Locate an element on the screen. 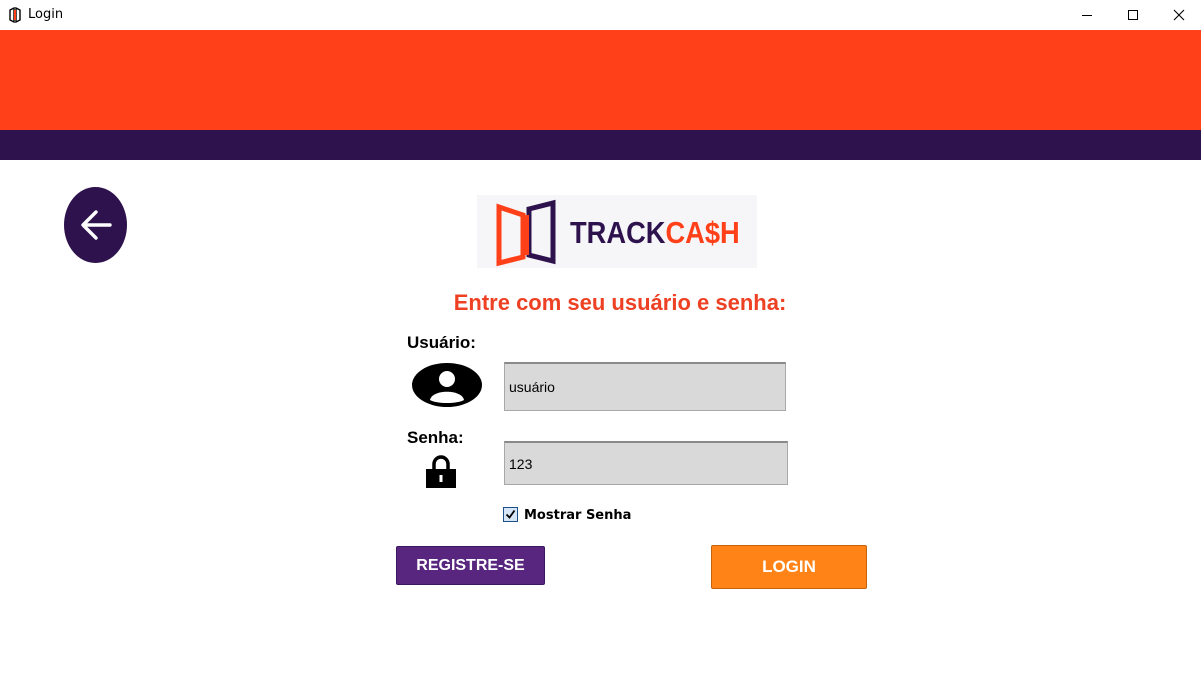 The width and height of the screenshot is (1201, 683). arrow-left-icon is located at coordinates (96, 225).